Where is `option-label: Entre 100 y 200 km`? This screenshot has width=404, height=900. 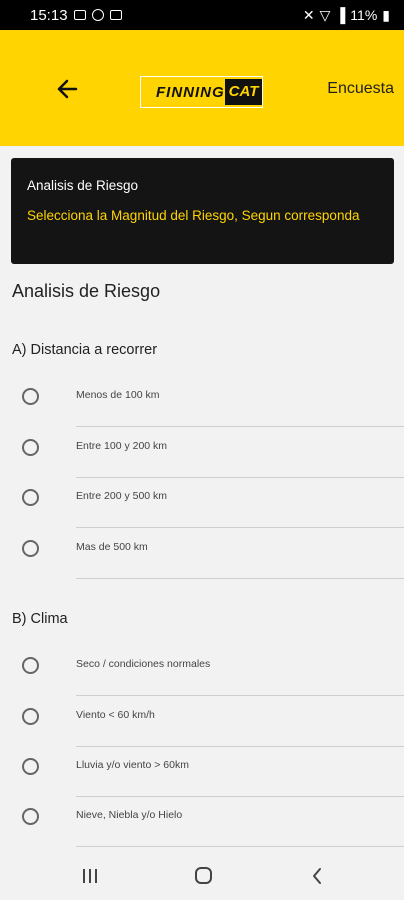 option-label: Entre 100 y 200 km is located at coordinates (122, 446).